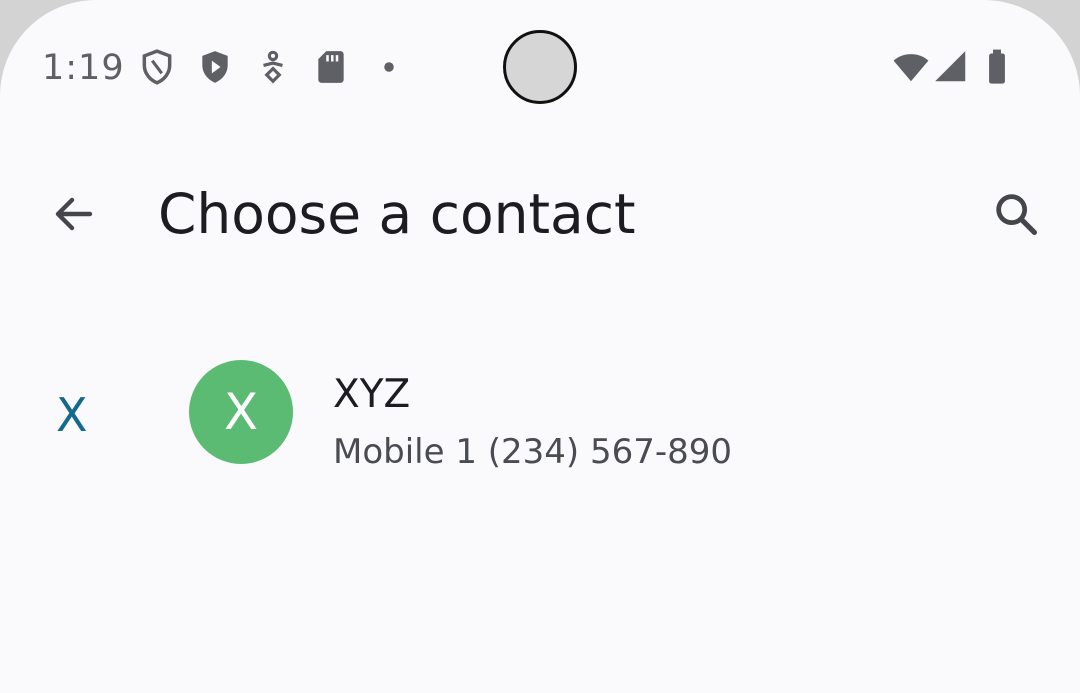  I want to click on page-title: Choose a contact, so click(397, 214).